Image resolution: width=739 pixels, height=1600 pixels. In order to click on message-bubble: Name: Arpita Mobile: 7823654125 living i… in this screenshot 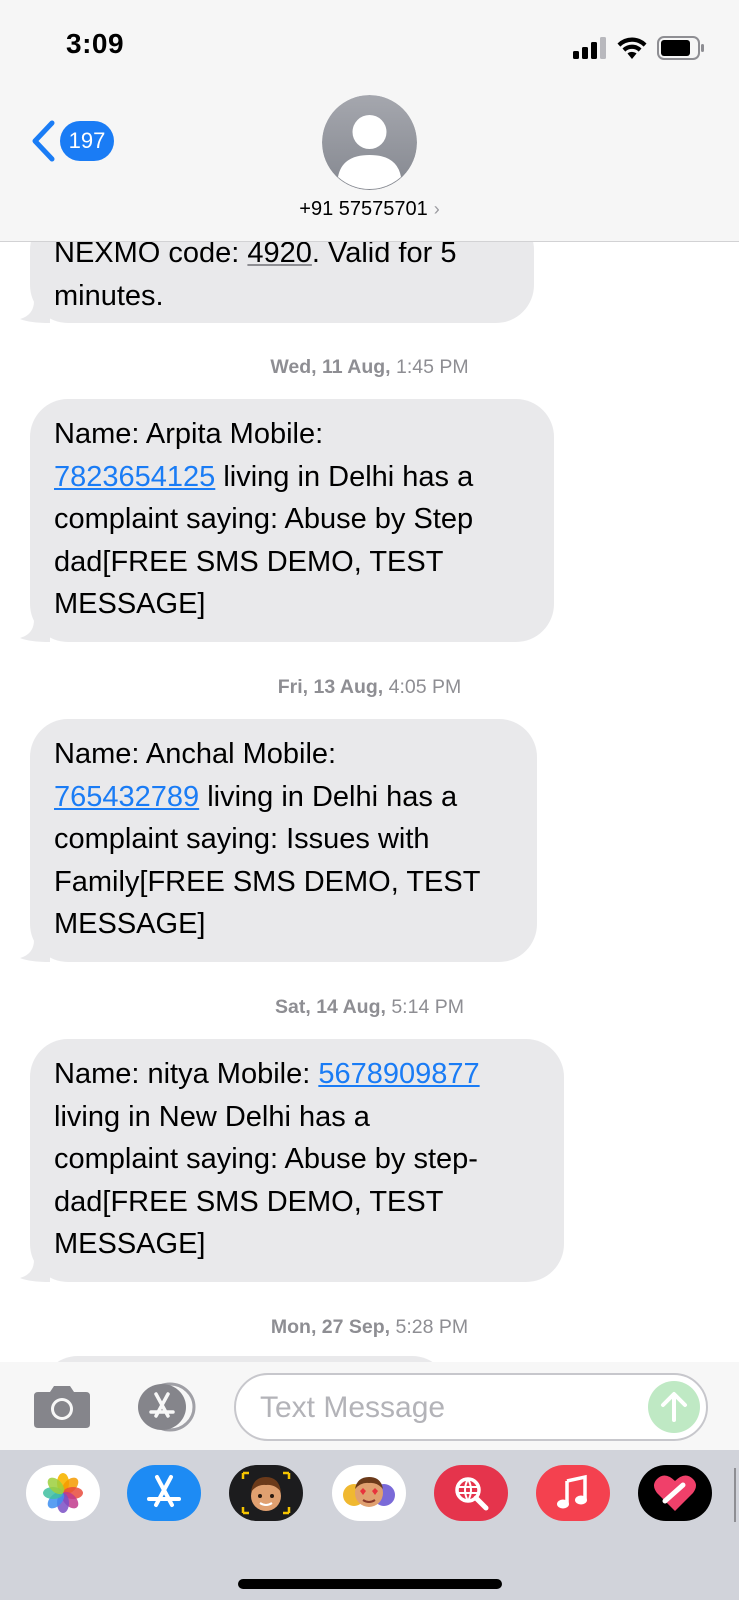, I will do `click(292, 520)`.